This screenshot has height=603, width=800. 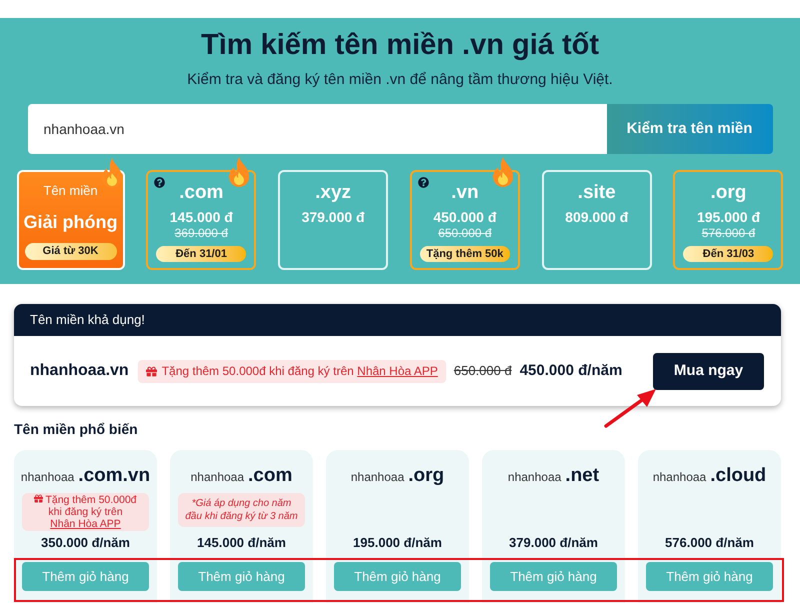 I want to click on page-subtitle: Kiểm tra và đăng ký tên miền .vn để nâng tầm thương hiệu Việt., so click(x=400, y=80).